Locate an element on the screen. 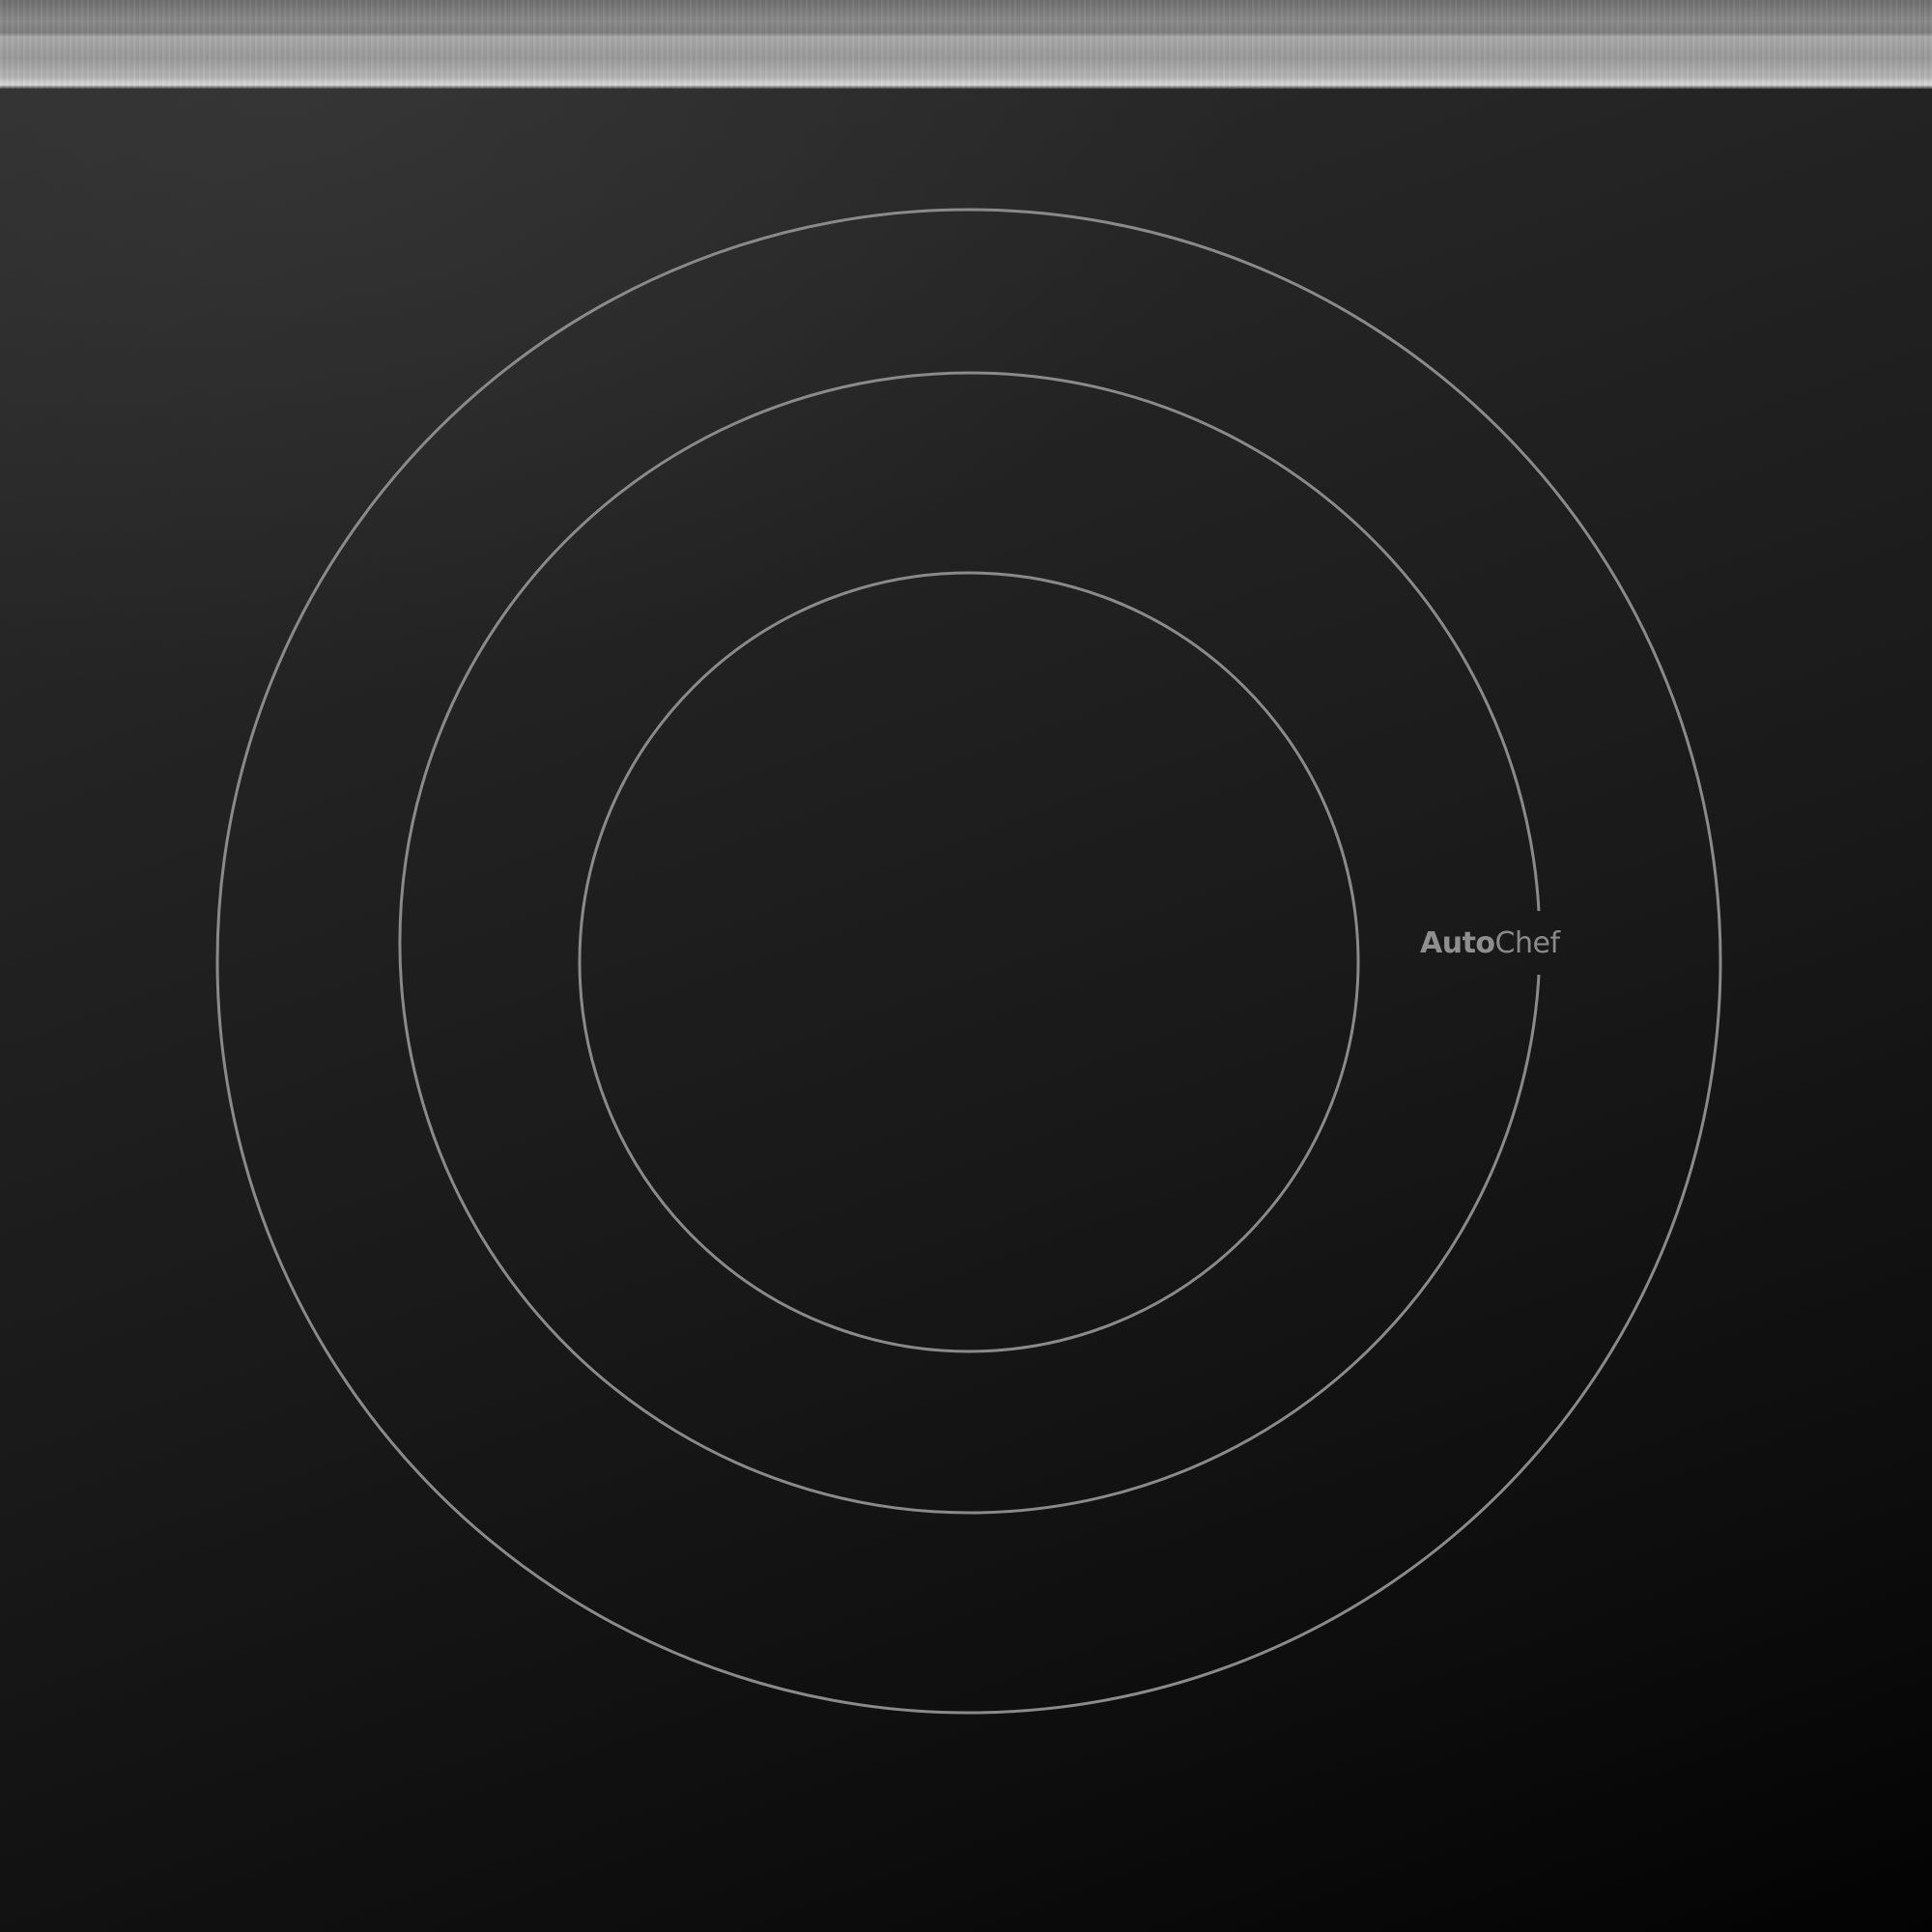 The width and height of the screenshot is (1932, 1932). brand-logo-bold: Auto is located at coordinates (1457, 943).